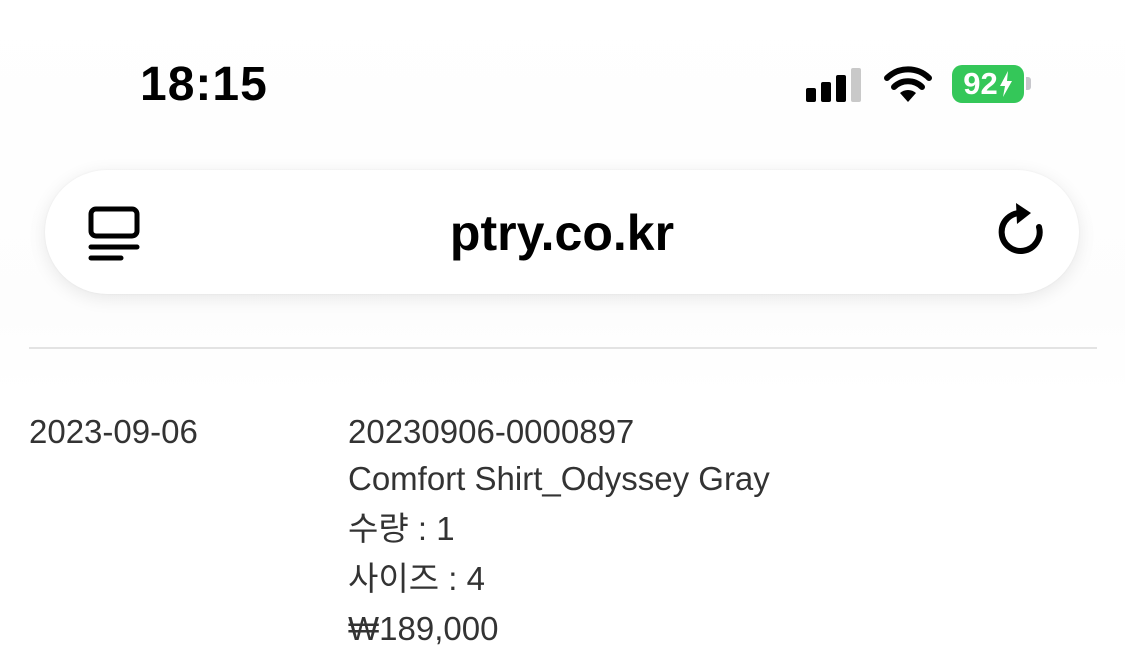 This screenshot has height=648, width=1125. Describe the element at coordinates (833, 85) in the screenshot. I see `signal-icon` at that location.